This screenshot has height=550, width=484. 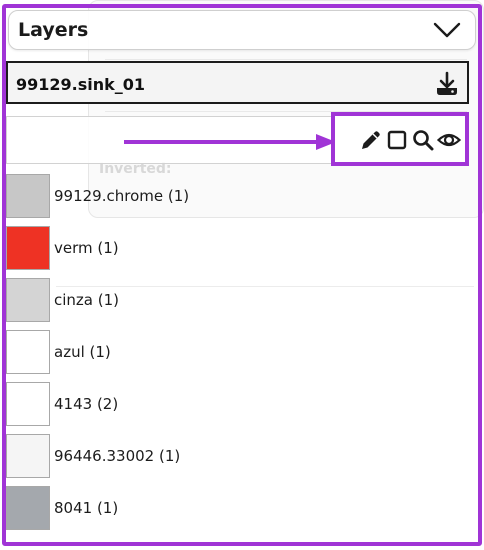 I want to click on layer-item: 96446.33002 (1), so click(x=241, y=458).